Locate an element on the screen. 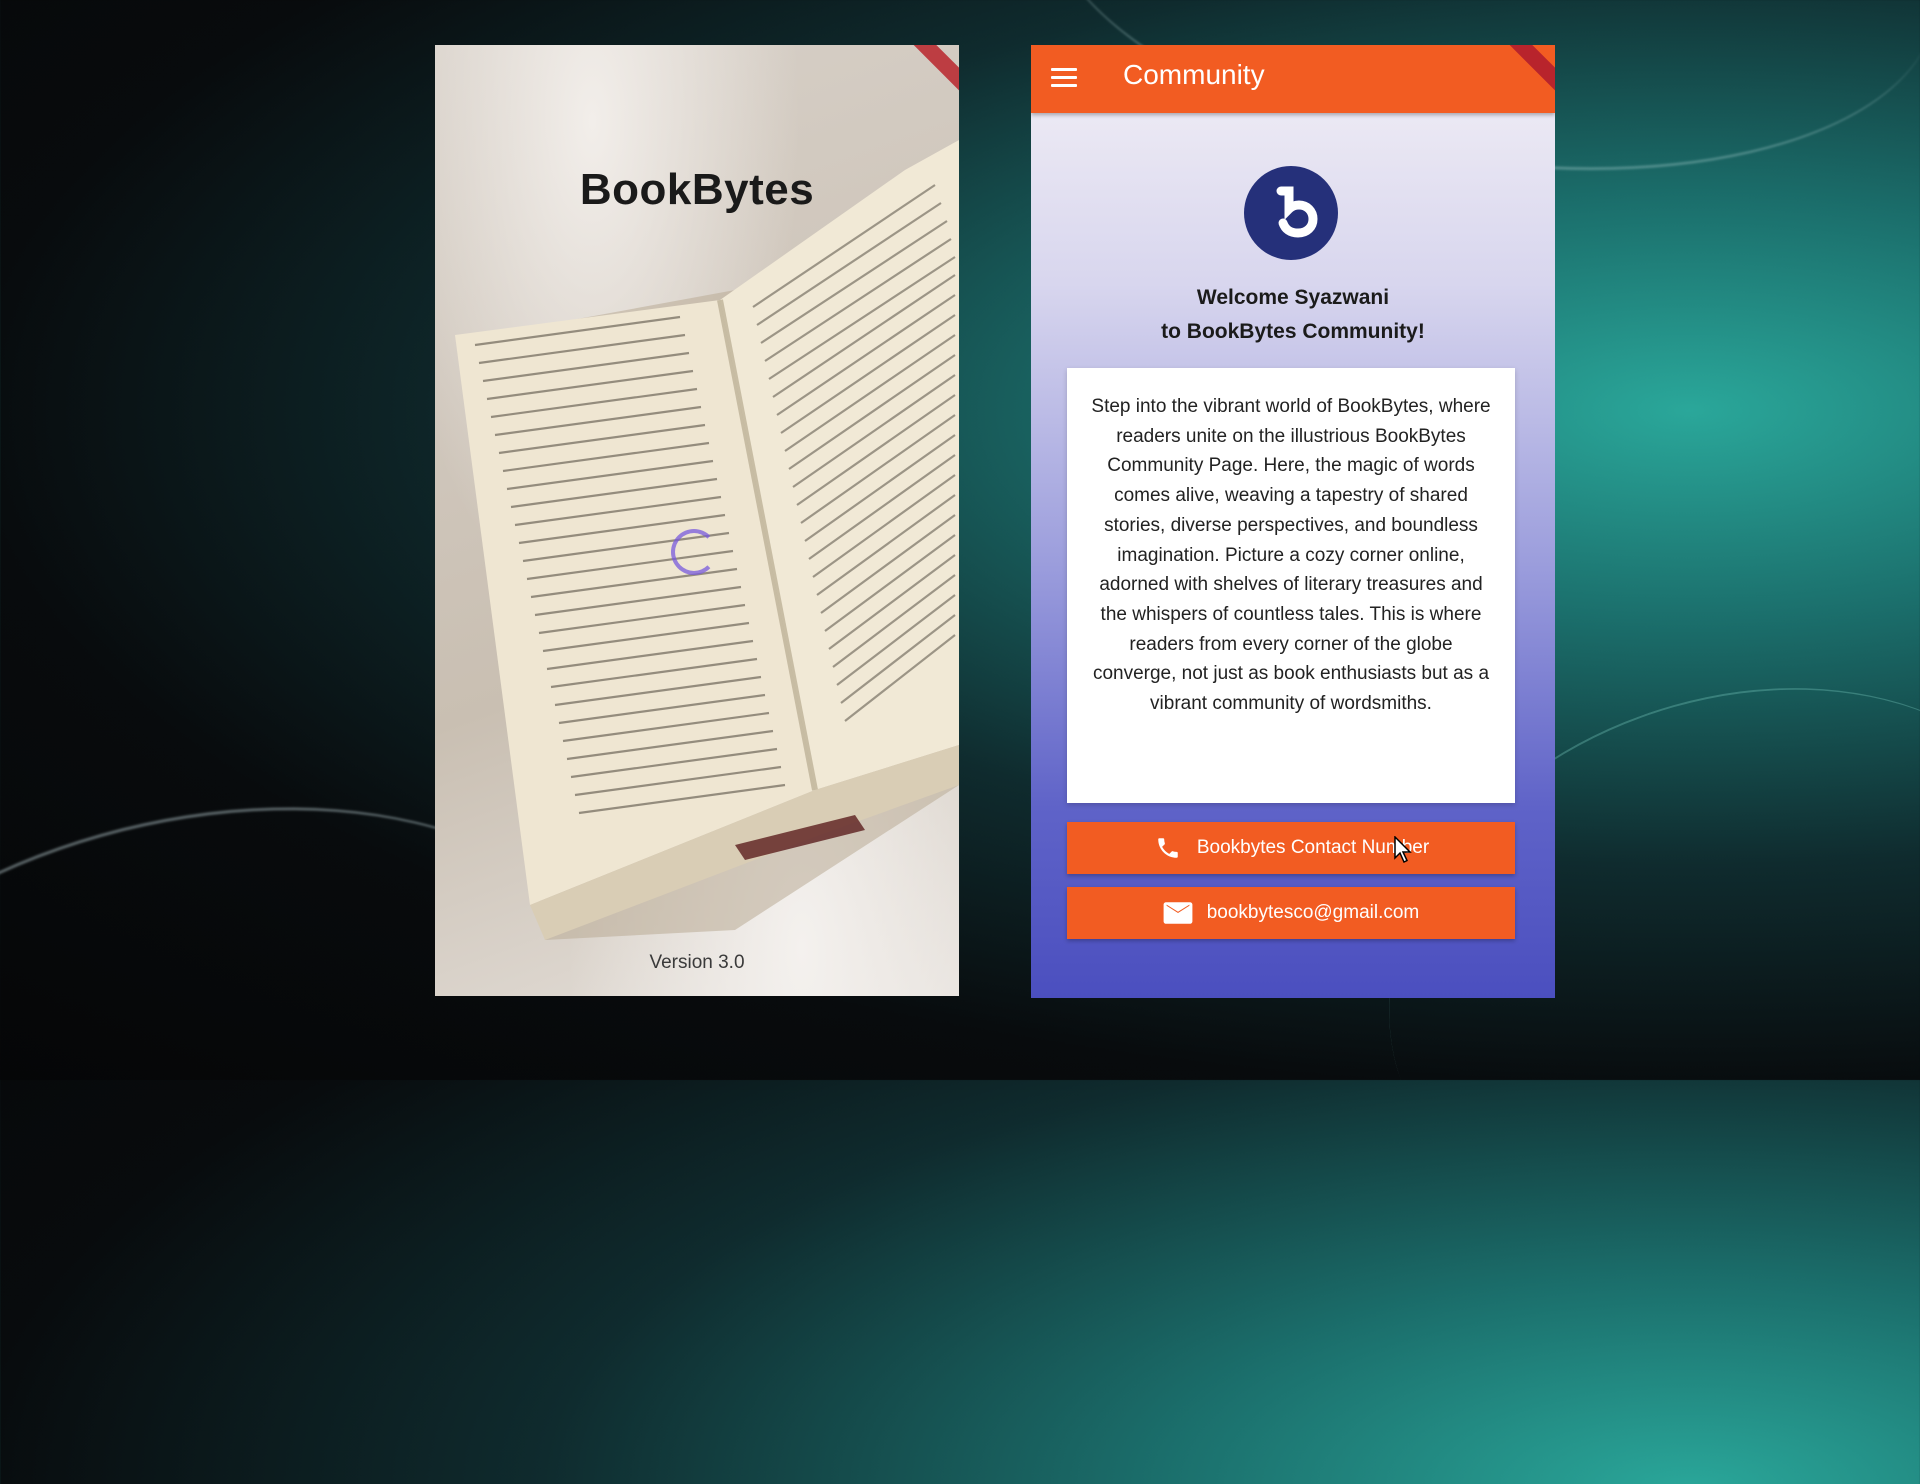 The image size is (1920, 1484). email-button: bookbytesco@gmail.com is located at coordinates (1291, 913).